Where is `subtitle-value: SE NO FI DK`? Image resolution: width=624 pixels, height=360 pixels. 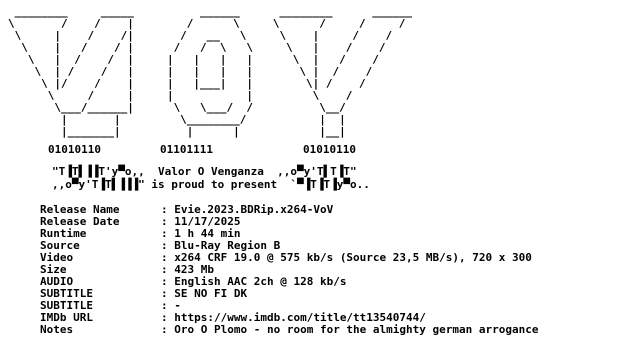 subtitle-value: SE NO FI DK is located at coordinates (211, 293).